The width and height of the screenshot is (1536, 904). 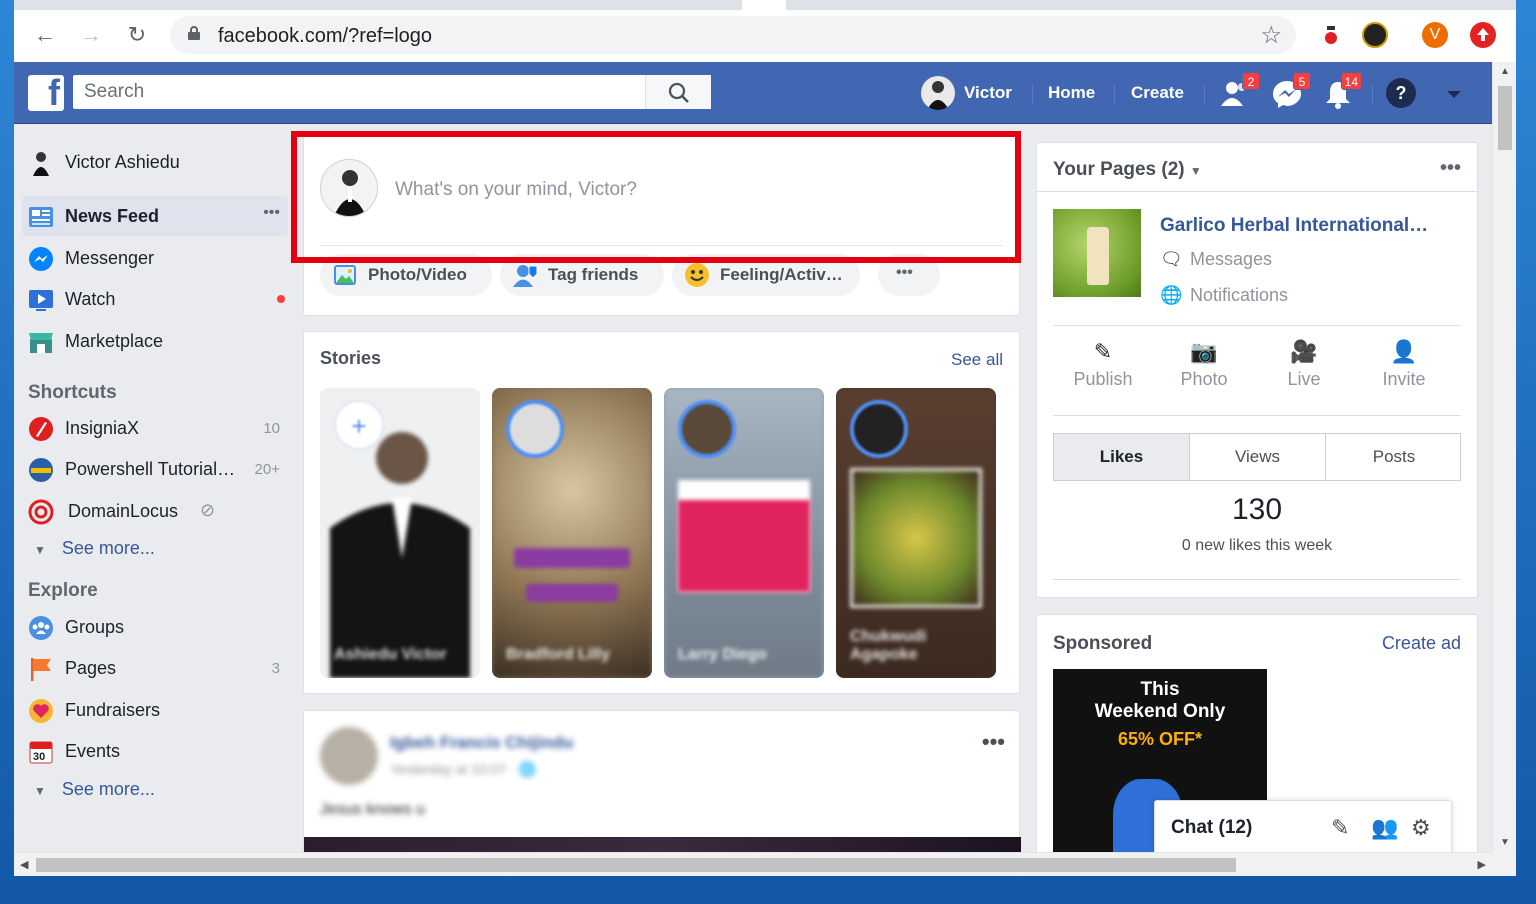 What do you see at coordinates (155, 668) in the screenshot?
I see `sidebar-item-pages: Pages 3` at bounding box center [155, 668].